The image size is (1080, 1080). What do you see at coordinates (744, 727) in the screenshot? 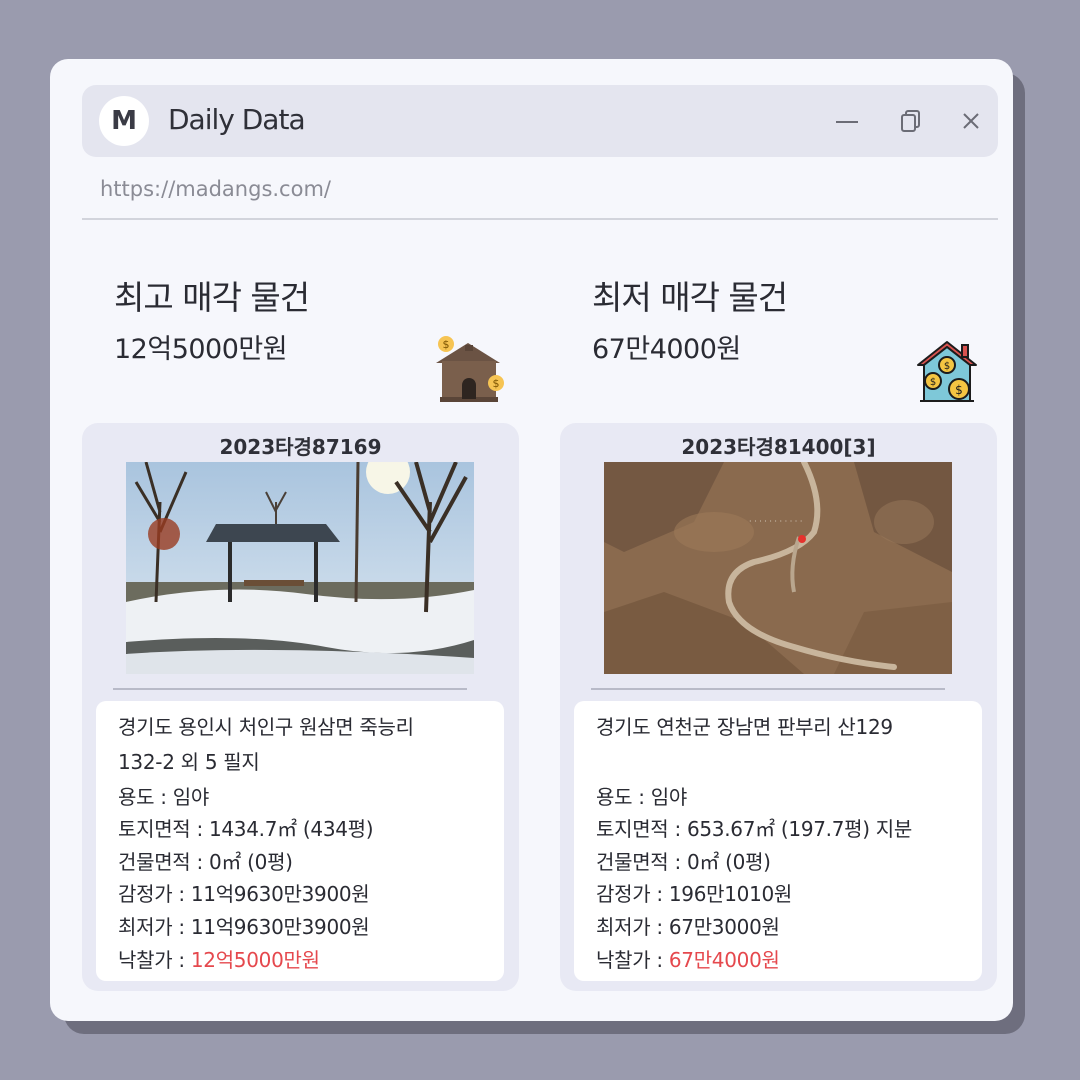
I see `address-line-1: 경기도 연천군 장남면 판부리 산129` at bounding box center [744, 727].